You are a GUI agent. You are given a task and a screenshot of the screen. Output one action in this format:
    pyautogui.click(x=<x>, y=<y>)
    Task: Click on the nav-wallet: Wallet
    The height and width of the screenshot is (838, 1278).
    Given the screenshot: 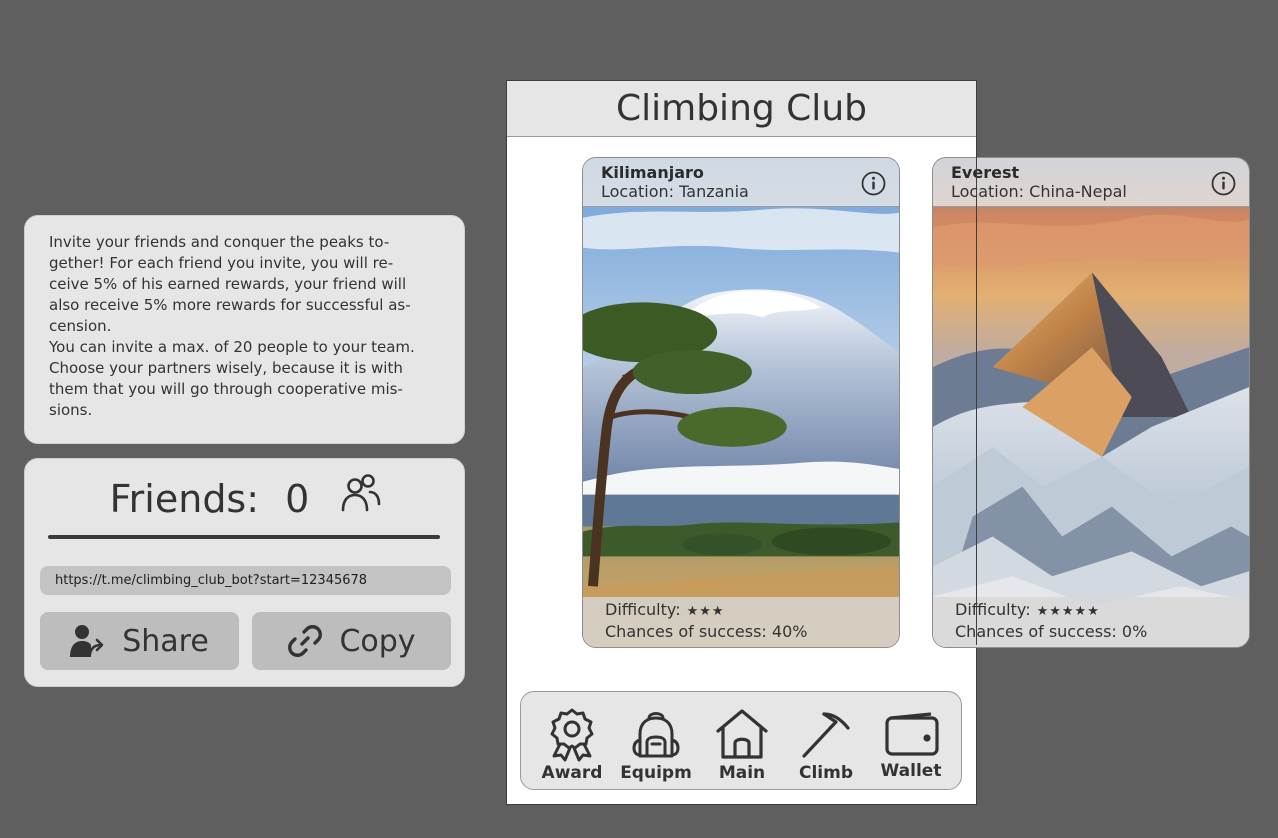 What is the action you would take?
    pyautogui.click(x=911, y=743)
    